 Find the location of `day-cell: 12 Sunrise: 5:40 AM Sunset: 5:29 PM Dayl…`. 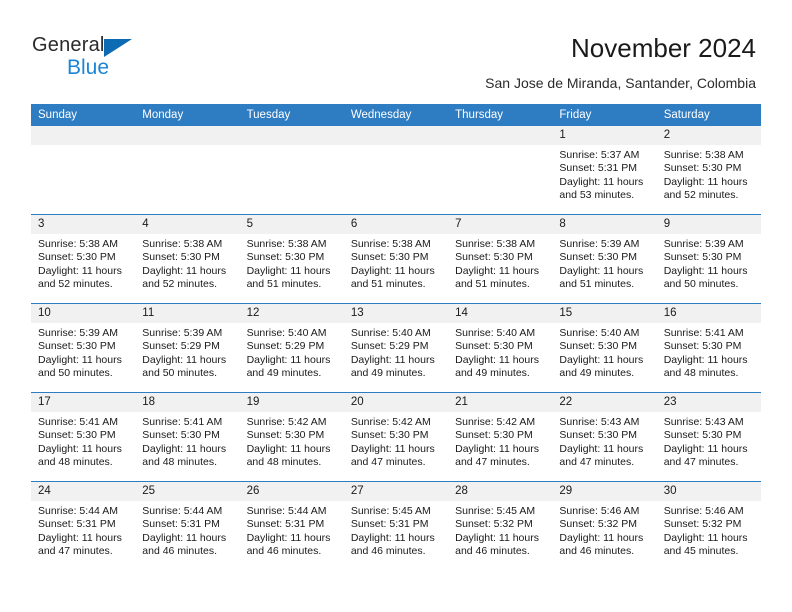

day-cell: 12 Sunrise: 5:40 AM Sunset: 5:29 PM Dayl… is located at coordinates (291, 348).